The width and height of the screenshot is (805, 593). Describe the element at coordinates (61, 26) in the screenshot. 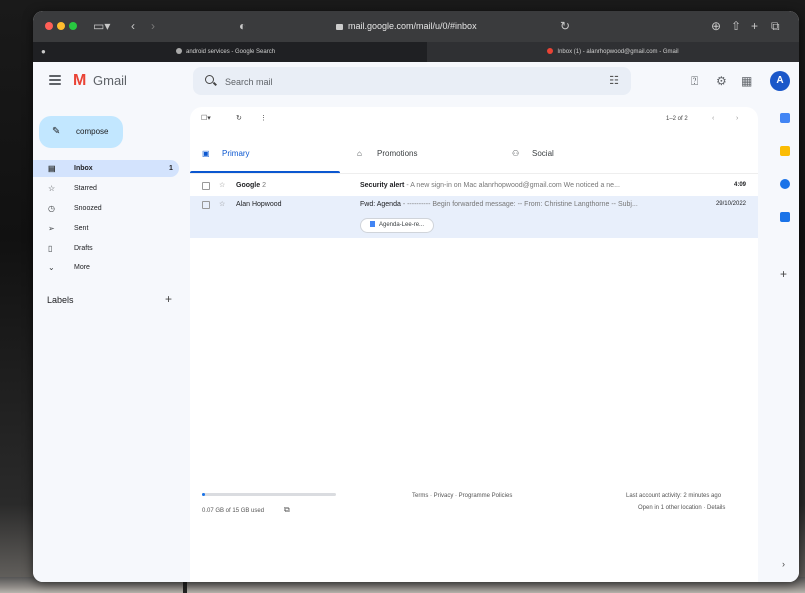

I see `minimize-window-button` at that location.